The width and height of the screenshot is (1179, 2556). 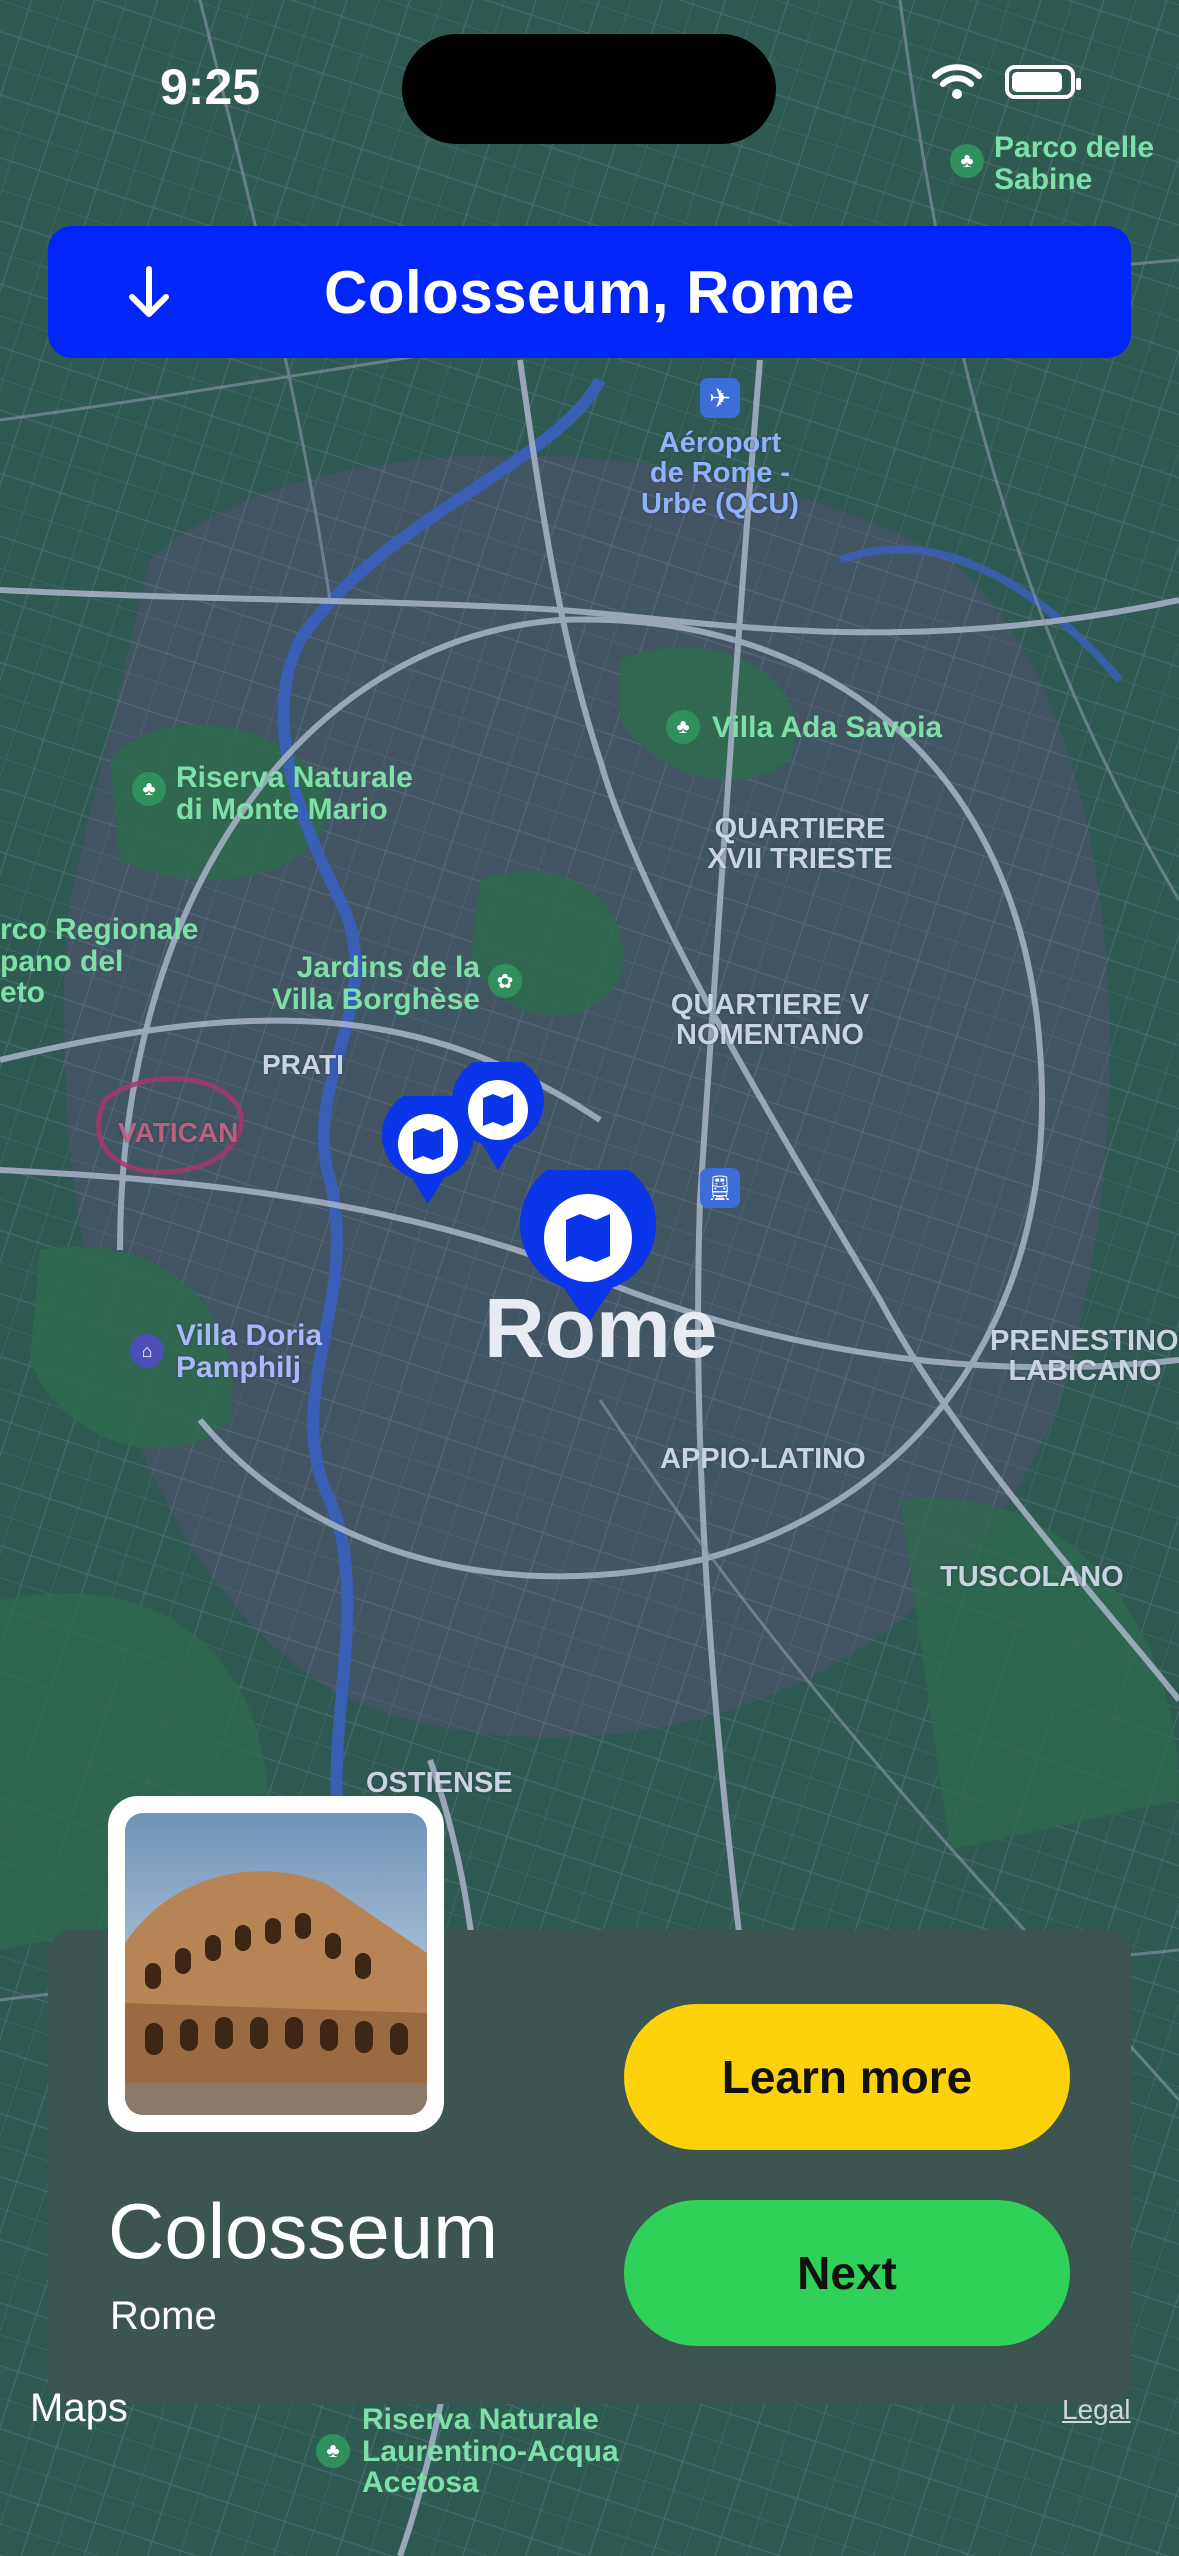 I want to click on train-station-icon: 🚆︎, so click(x=720, y=1188).